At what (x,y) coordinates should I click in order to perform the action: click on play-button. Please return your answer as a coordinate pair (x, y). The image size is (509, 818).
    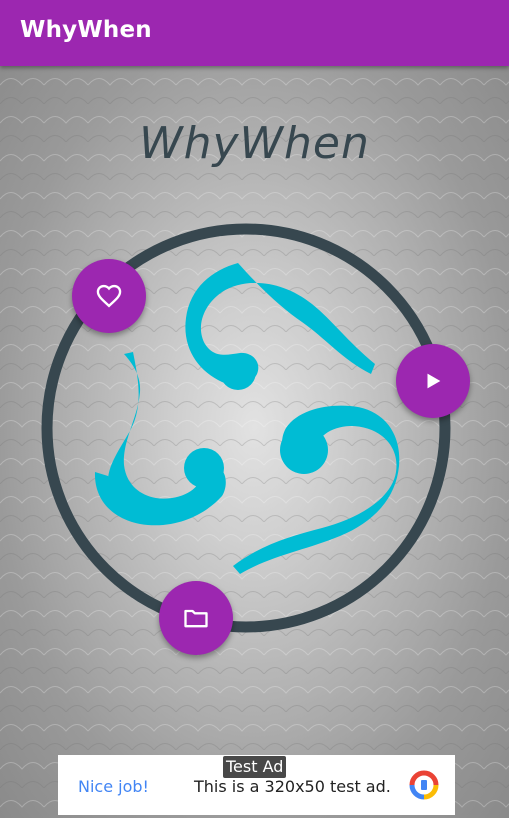
    Looking at the image, I should click on (433, 381).